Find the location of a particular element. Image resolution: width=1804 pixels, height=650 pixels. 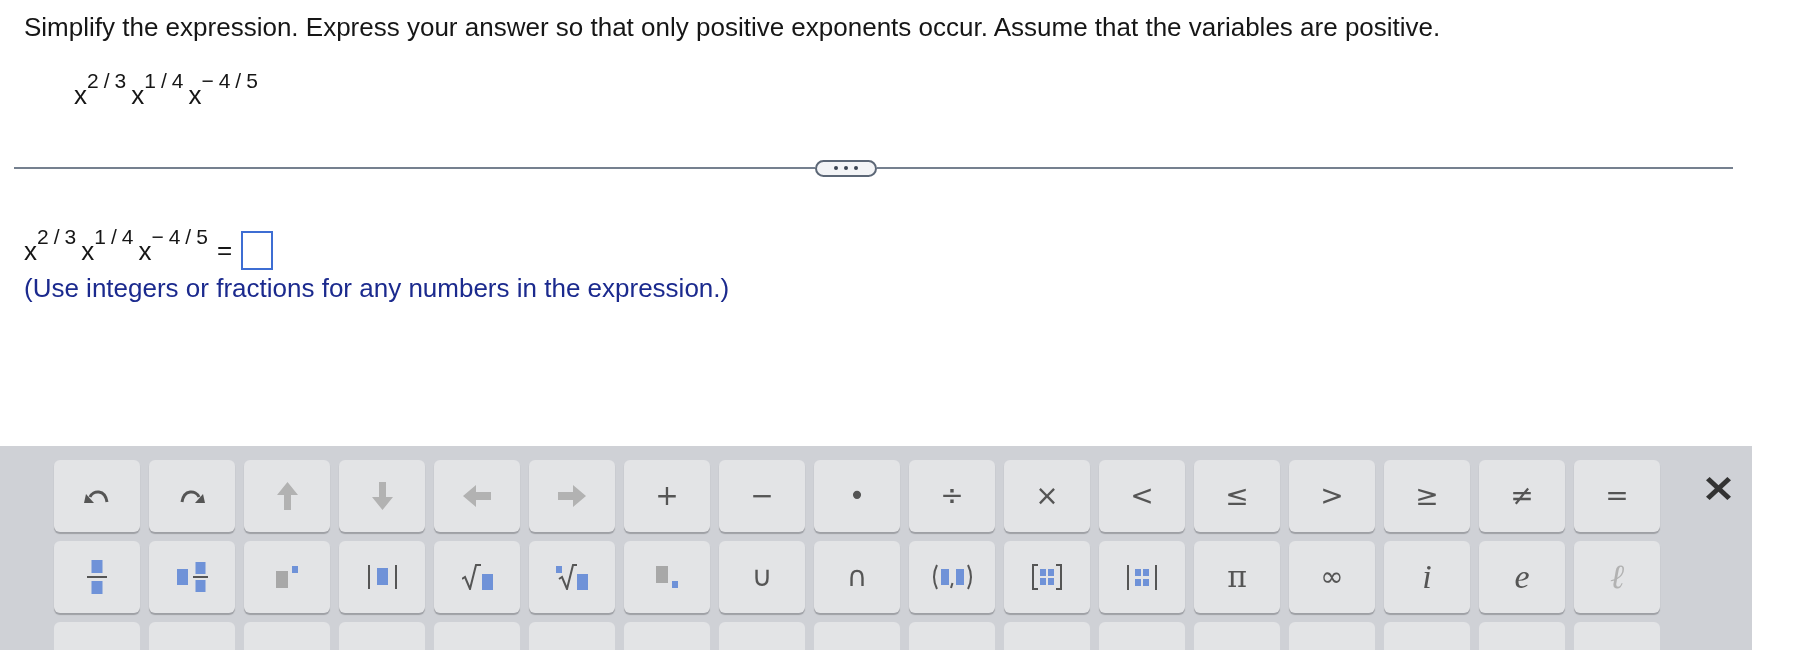

fraction-icon is located at coordinates (97, 577).